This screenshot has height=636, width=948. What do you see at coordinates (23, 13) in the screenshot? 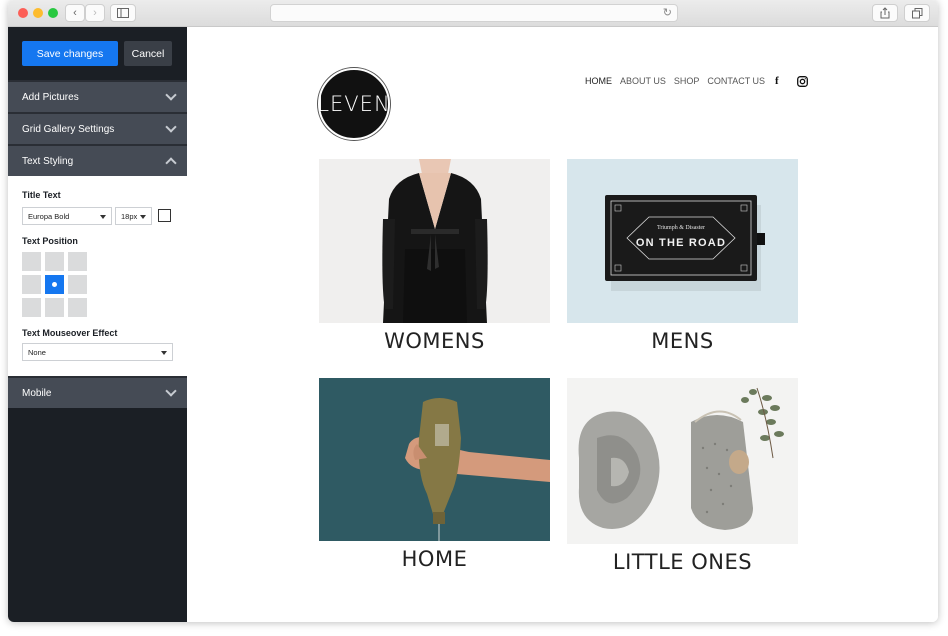
I see `close-window-button` at bounding box center [23, 13].